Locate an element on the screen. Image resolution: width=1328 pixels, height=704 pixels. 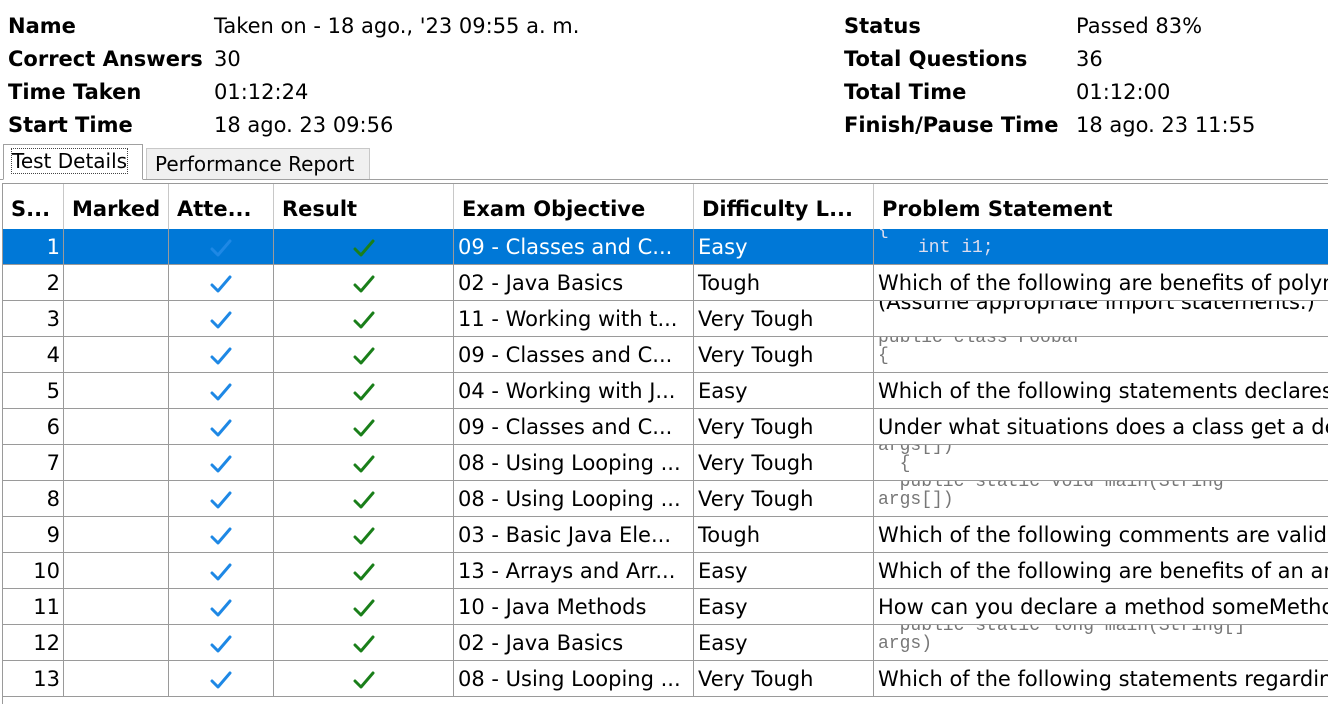
table-row: 1 09 - Classes and C... Easy {int i1; is located at coordinates (665, 247).